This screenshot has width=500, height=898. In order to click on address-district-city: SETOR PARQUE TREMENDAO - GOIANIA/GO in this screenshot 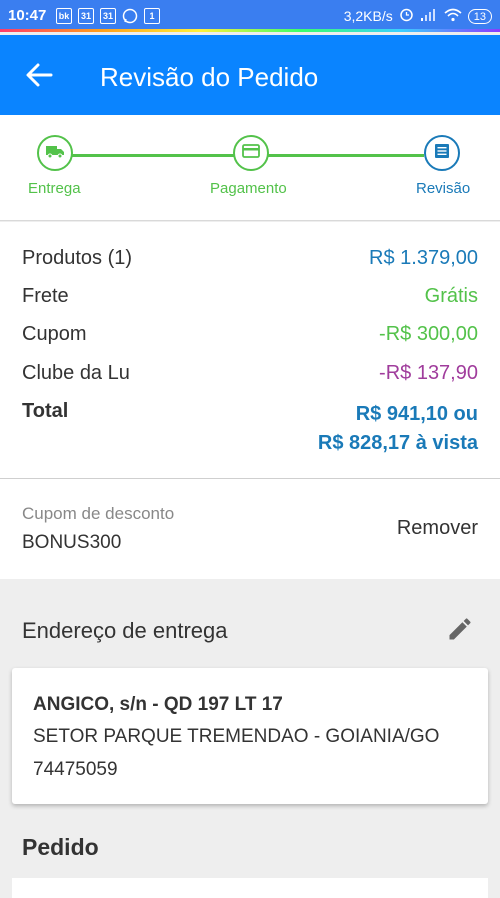, I will do `click(236, 736)`.